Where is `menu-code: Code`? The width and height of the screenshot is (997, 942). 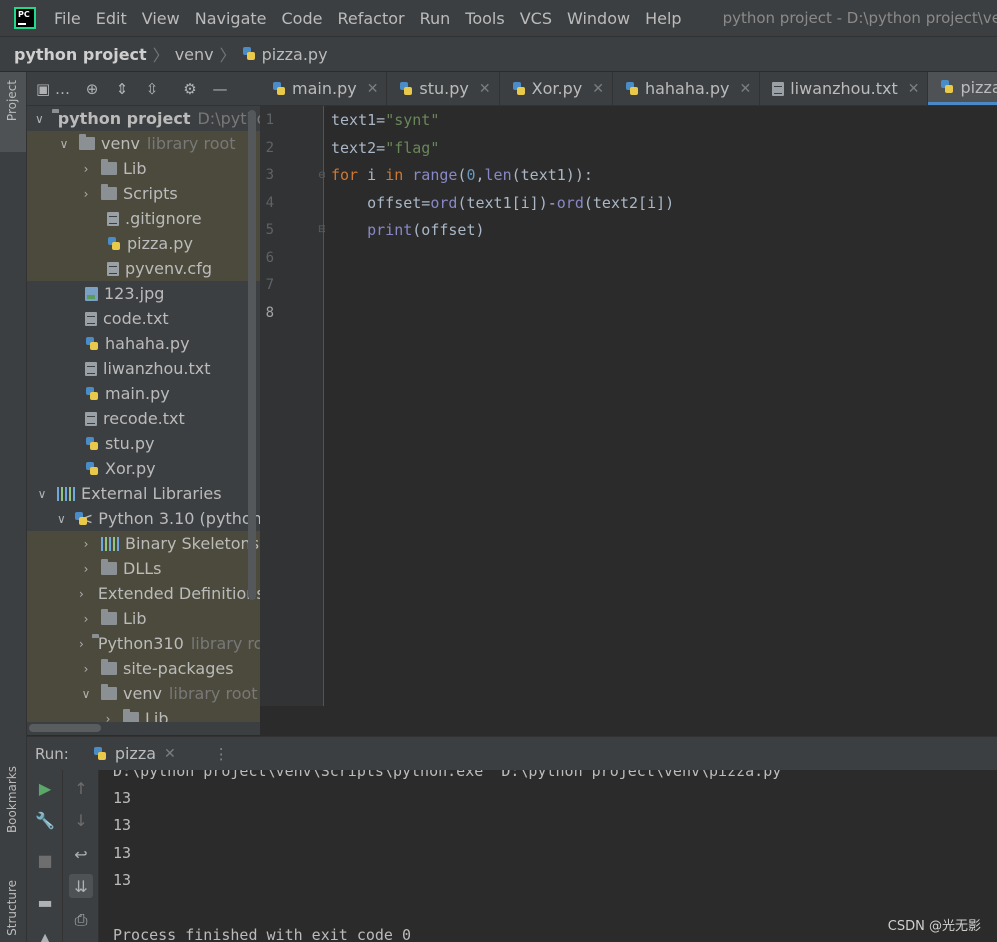 menu-code: Code is located at coordinates (302, 18).